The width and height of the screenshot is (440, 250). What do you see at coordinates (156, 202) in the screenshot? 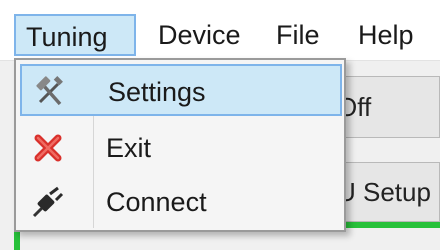
I see `menu-item-connect-label: Connect` at bounding box center [156, 202].